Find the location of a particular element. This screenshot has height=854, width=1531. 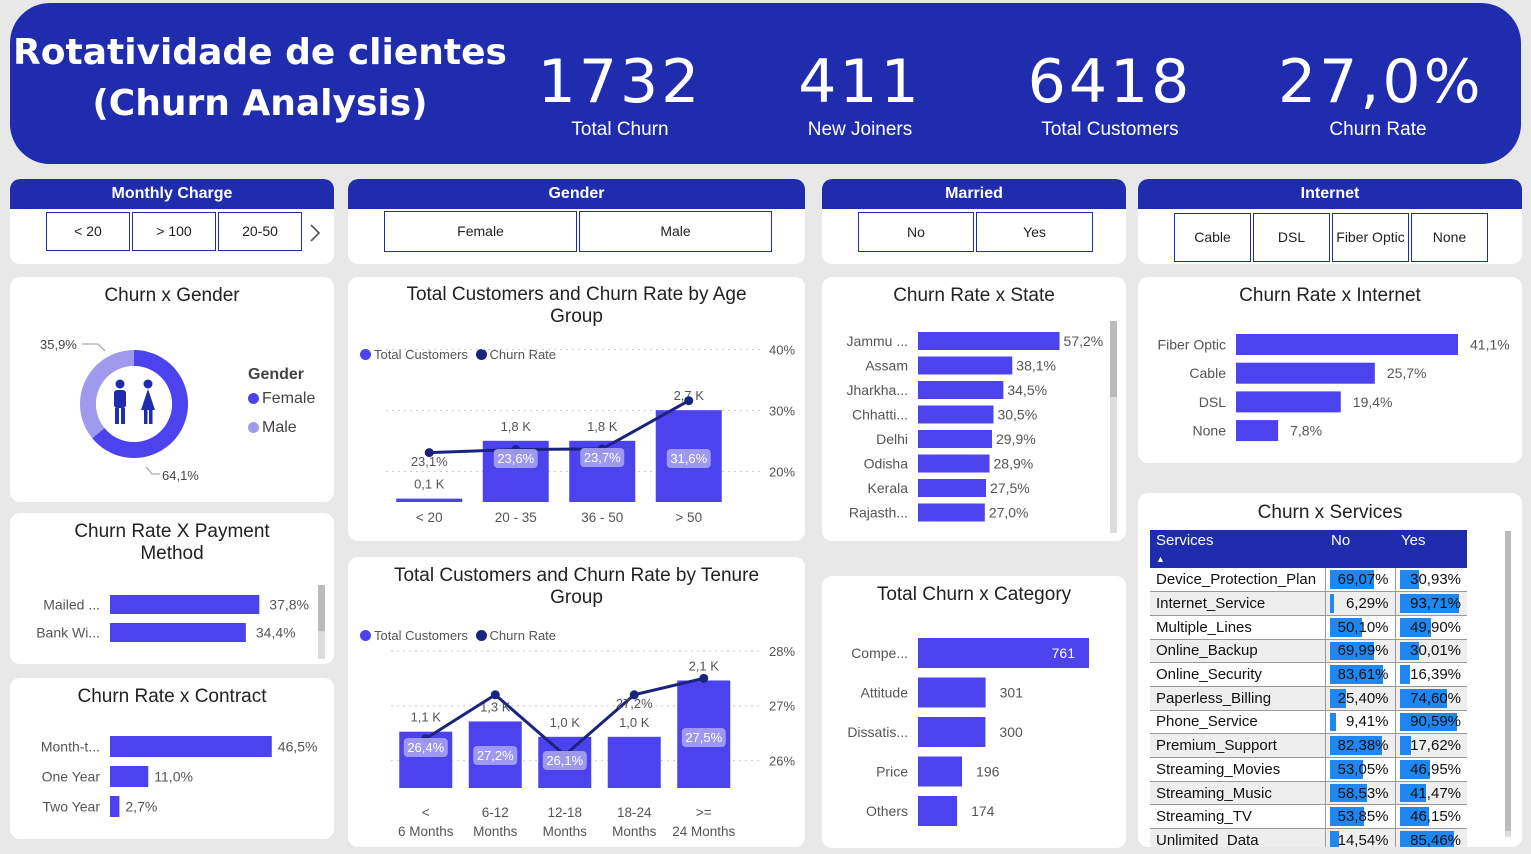

data-label-no: 82,38% is located at coordinates (1363, 746).